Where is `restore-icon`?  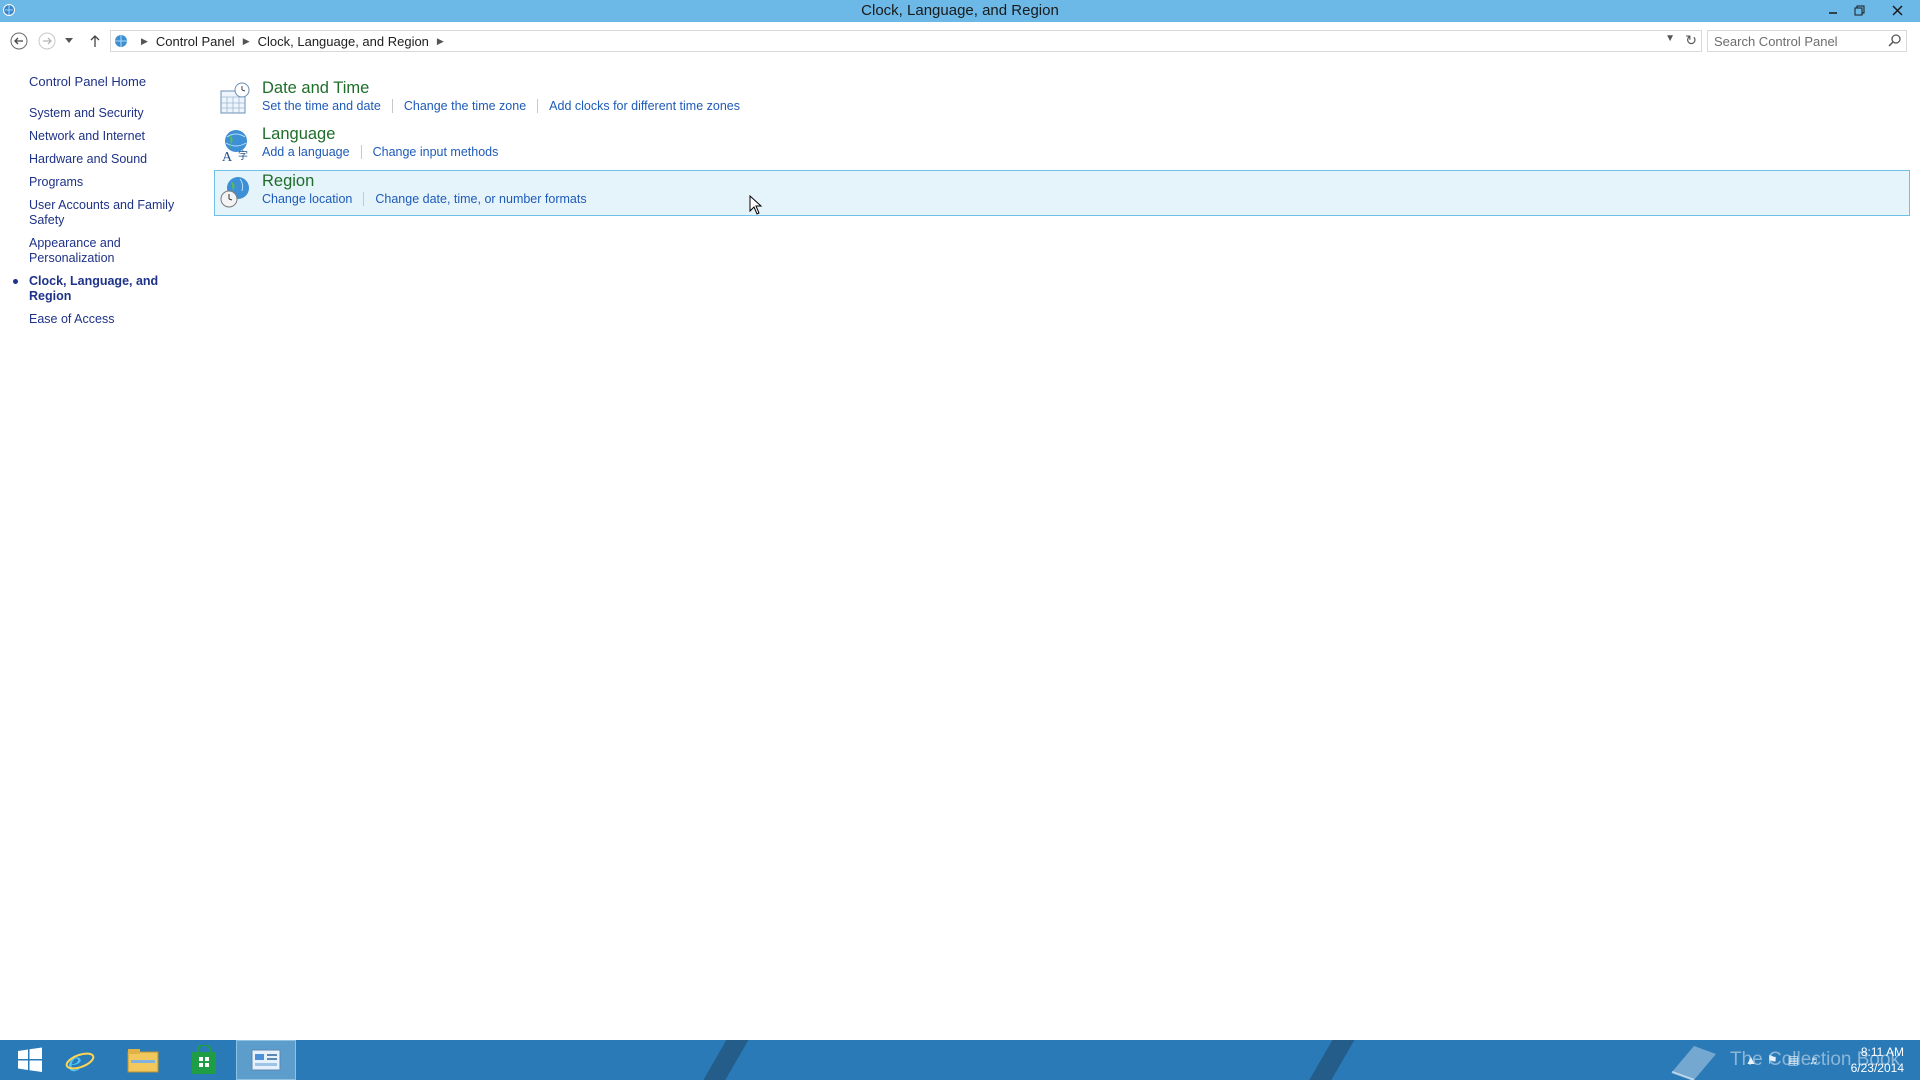
restore-icon is located at coordinates (1859, 10).